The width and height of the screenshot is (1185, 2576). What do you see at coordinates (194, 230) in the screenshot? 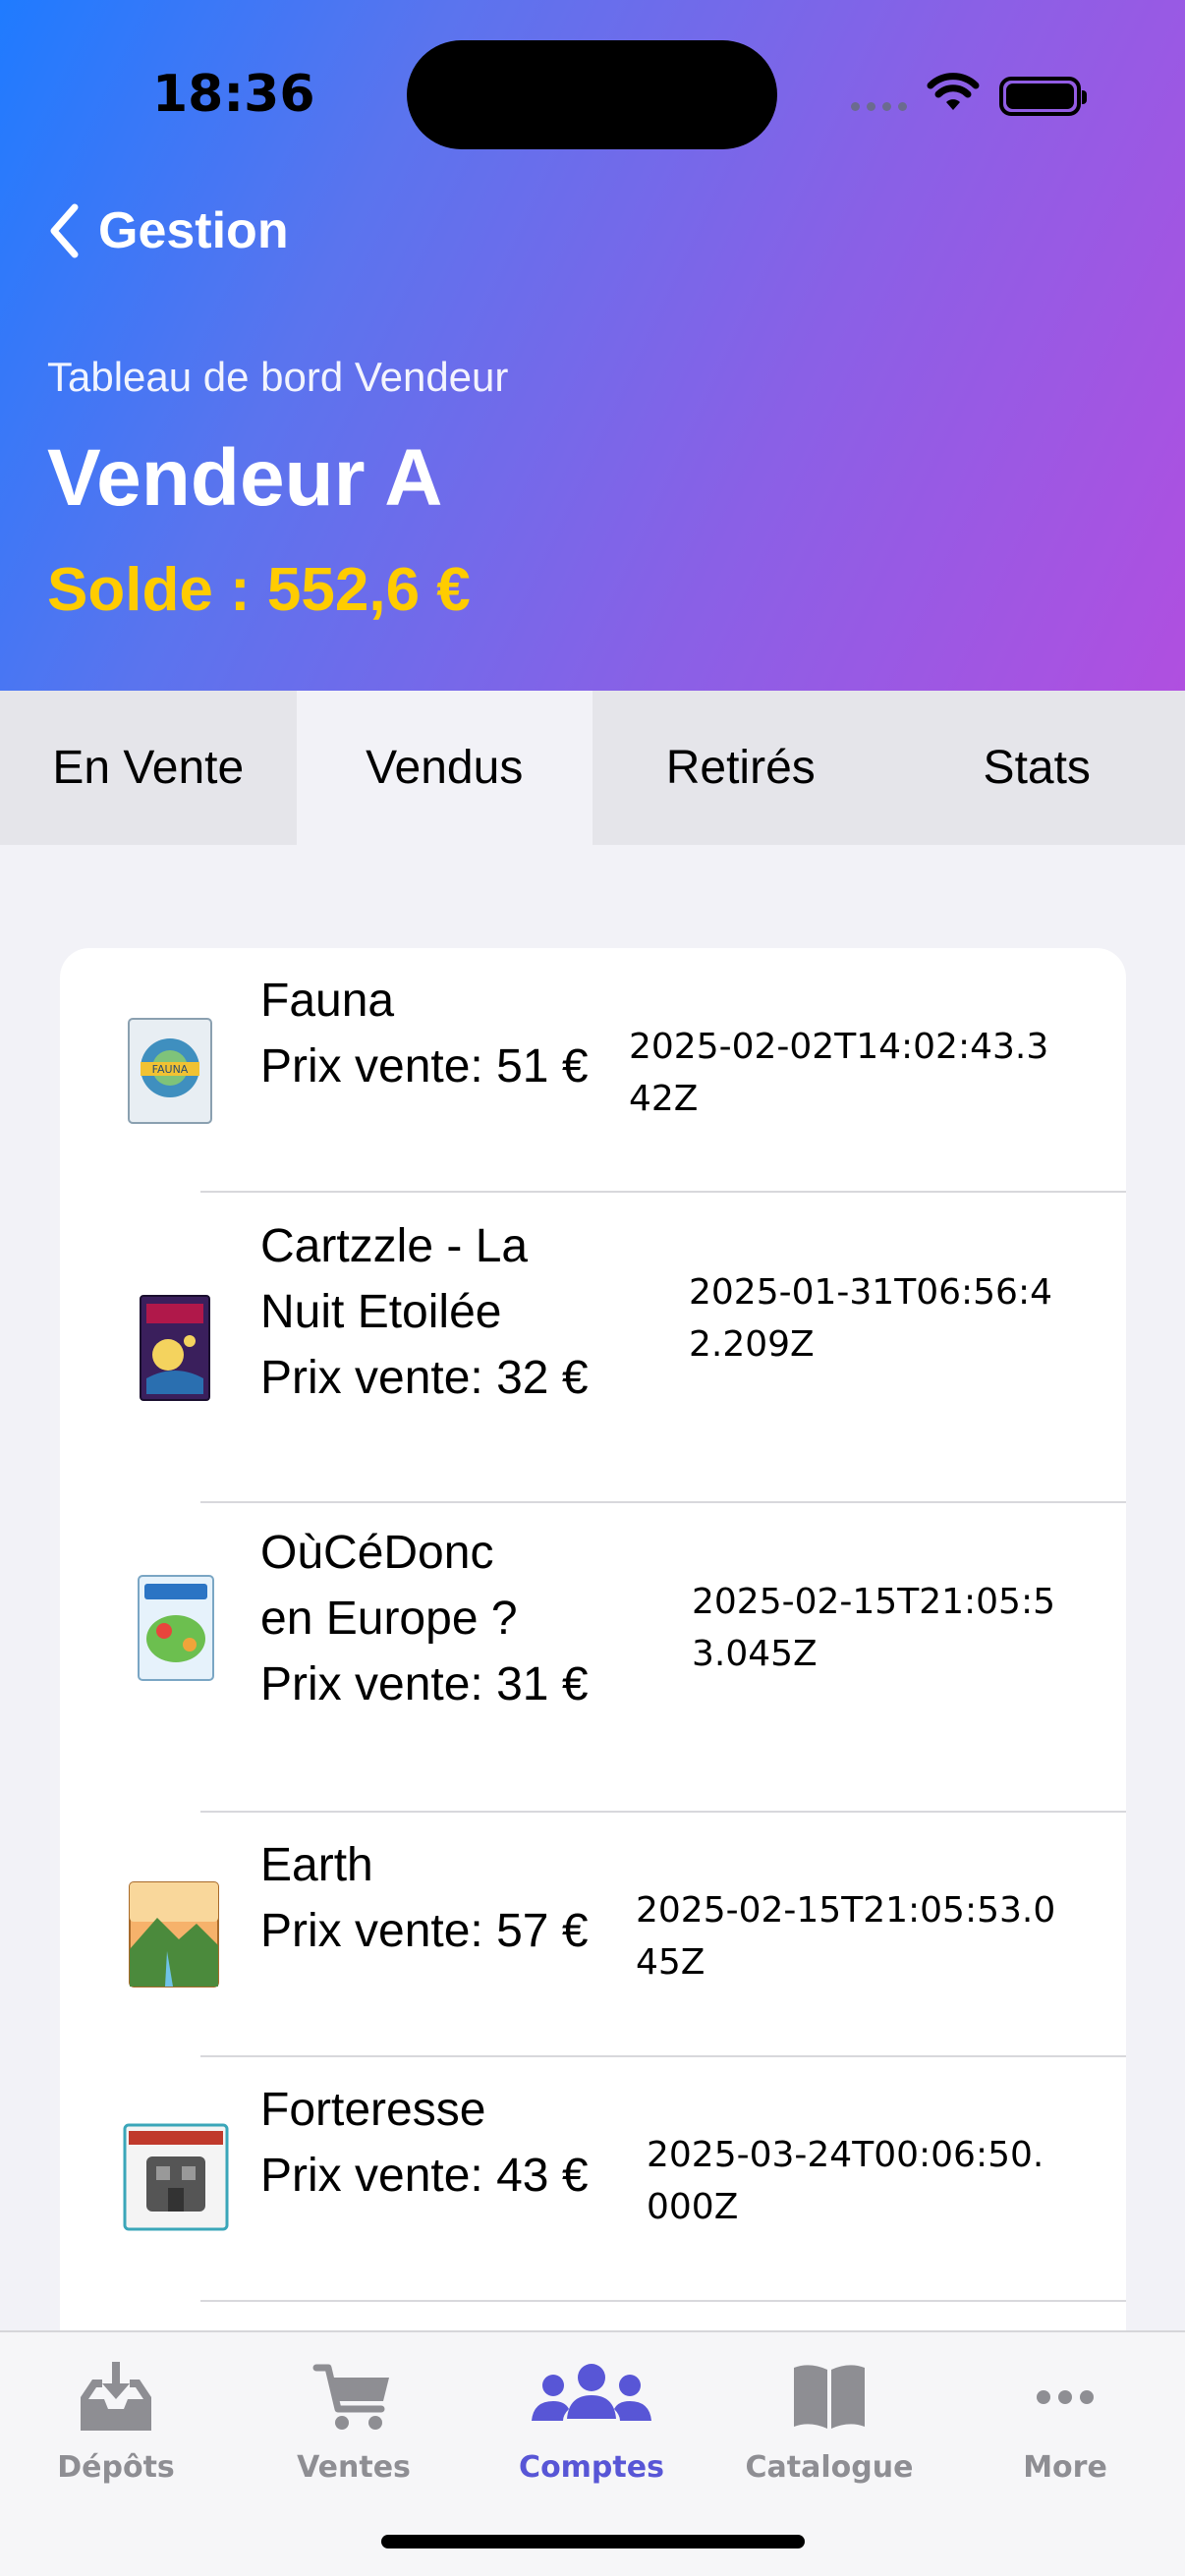
I see `back-label: Gestion` at bounding box center [194, 230].